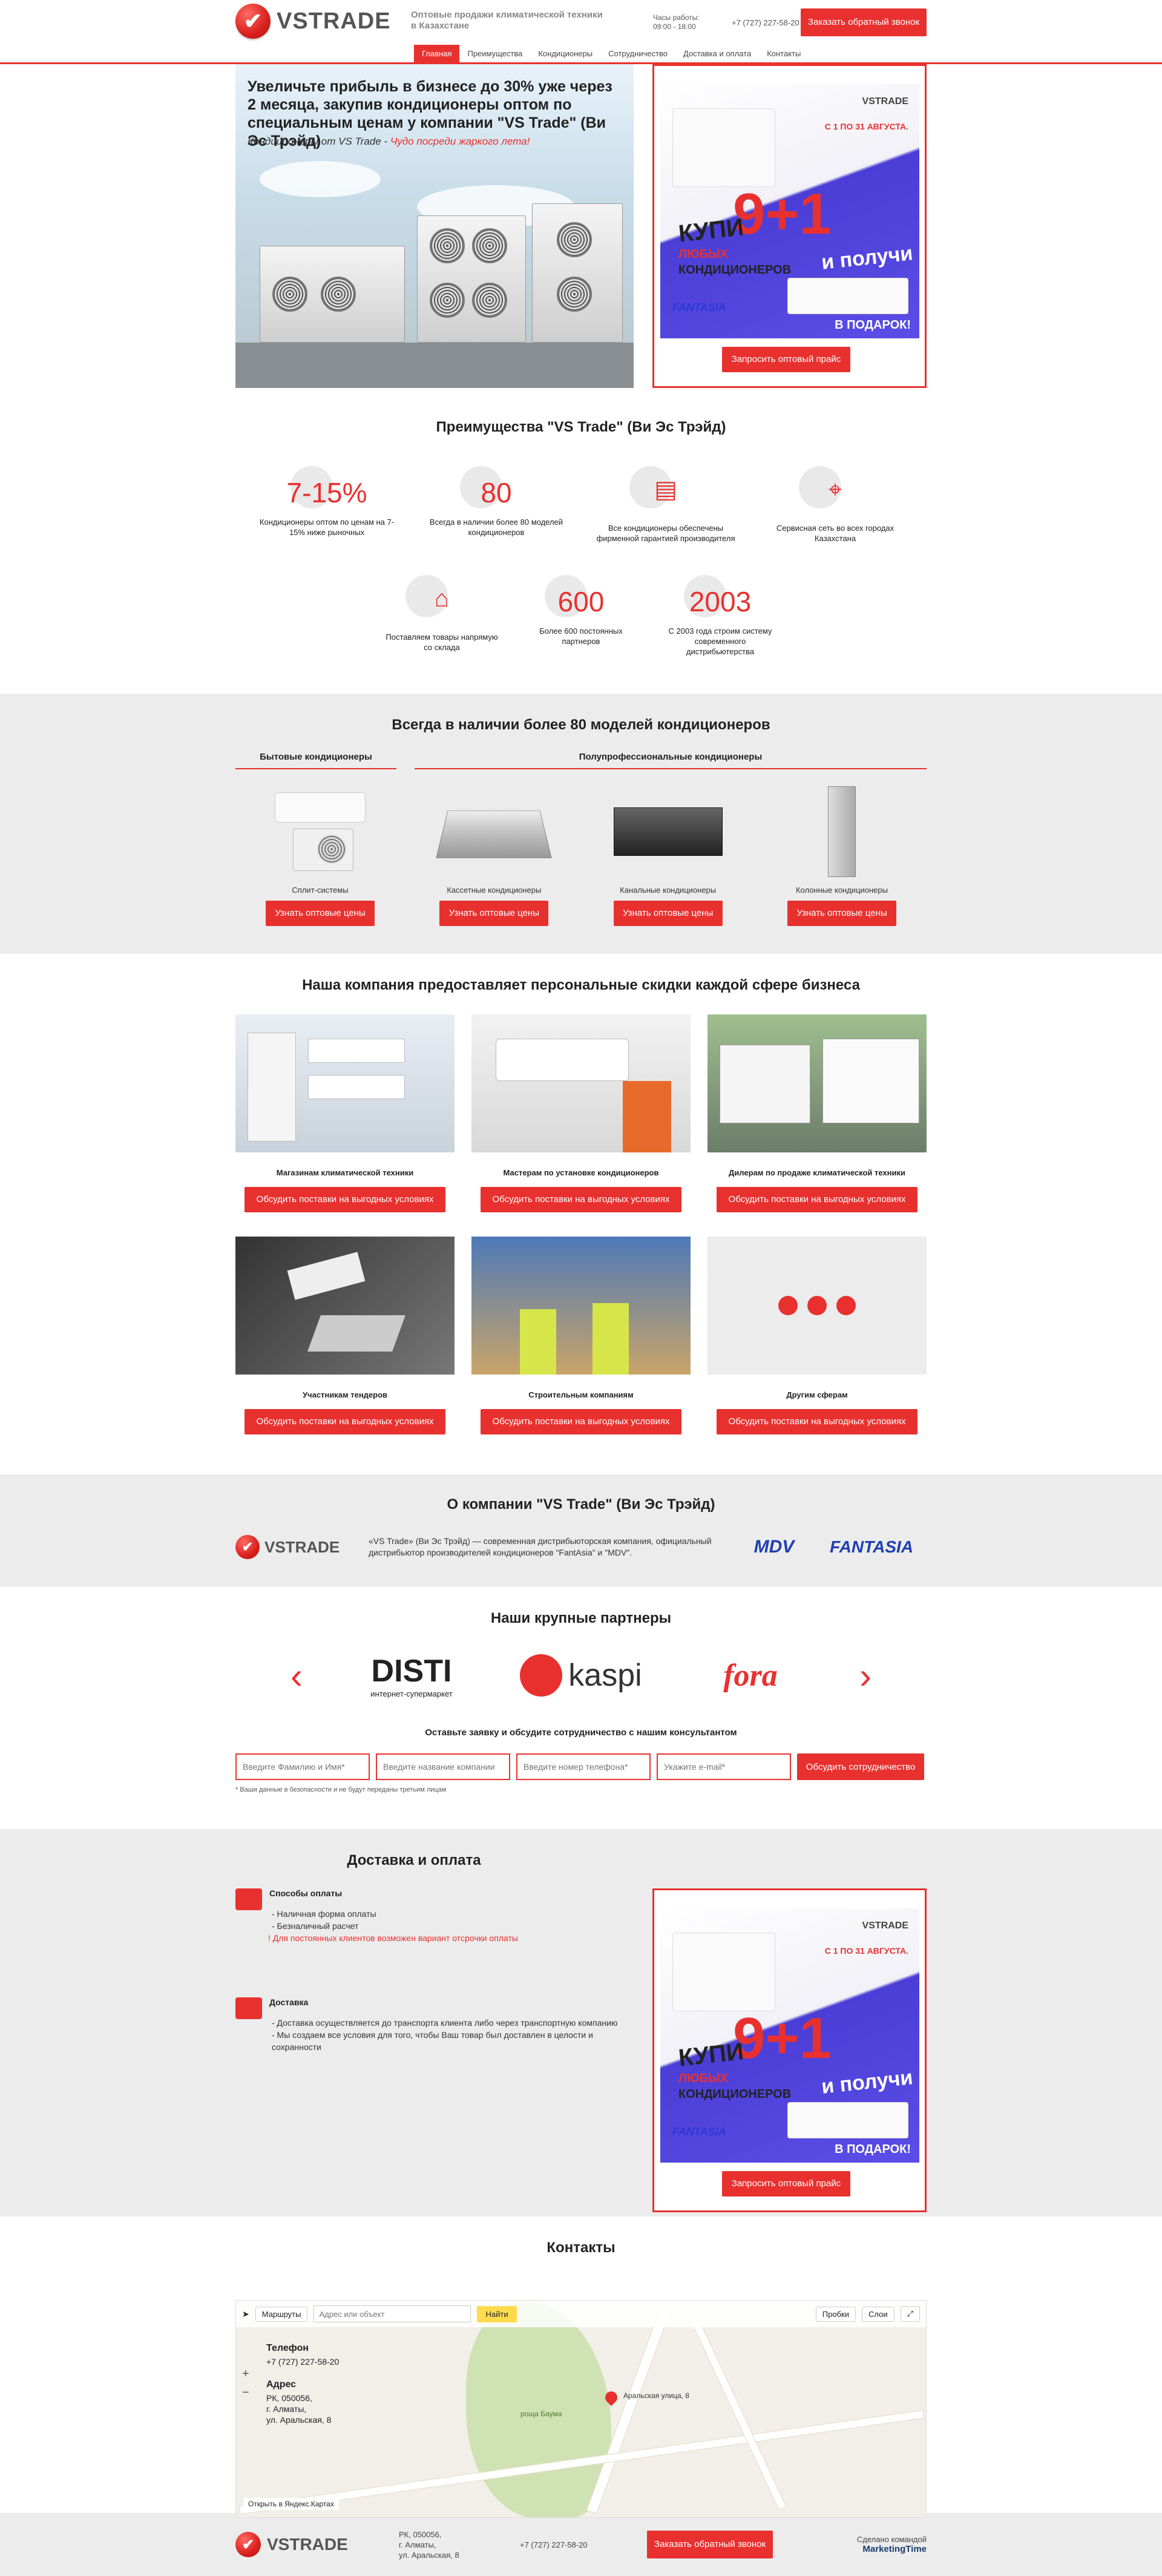  What do you see at coordinates (581, 1306) in the screenshot?
I see `construction-photo` at bounding box center [581, 1306].